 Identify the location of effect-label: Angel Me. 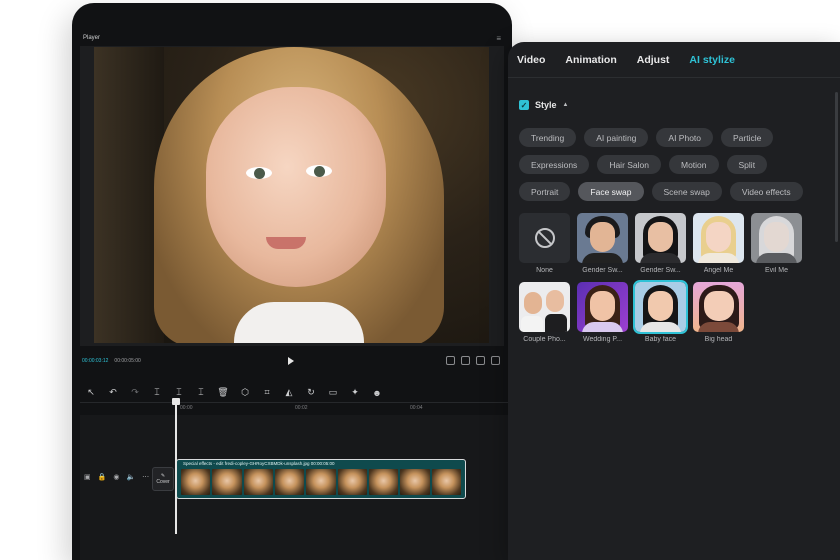
(718, 270).